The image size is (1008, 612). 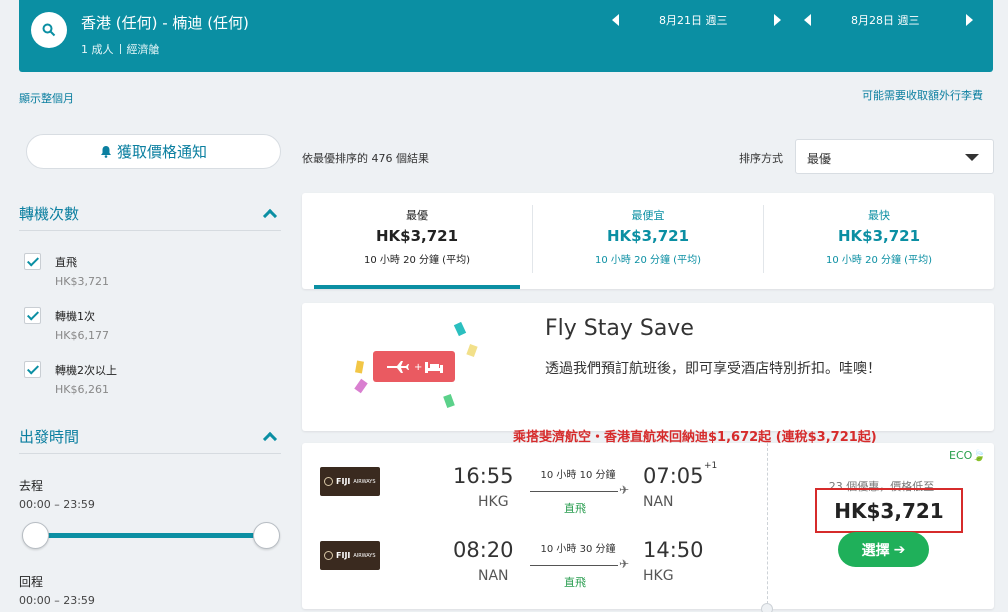 I want to click on search-icon, so click(x=49, y=30).